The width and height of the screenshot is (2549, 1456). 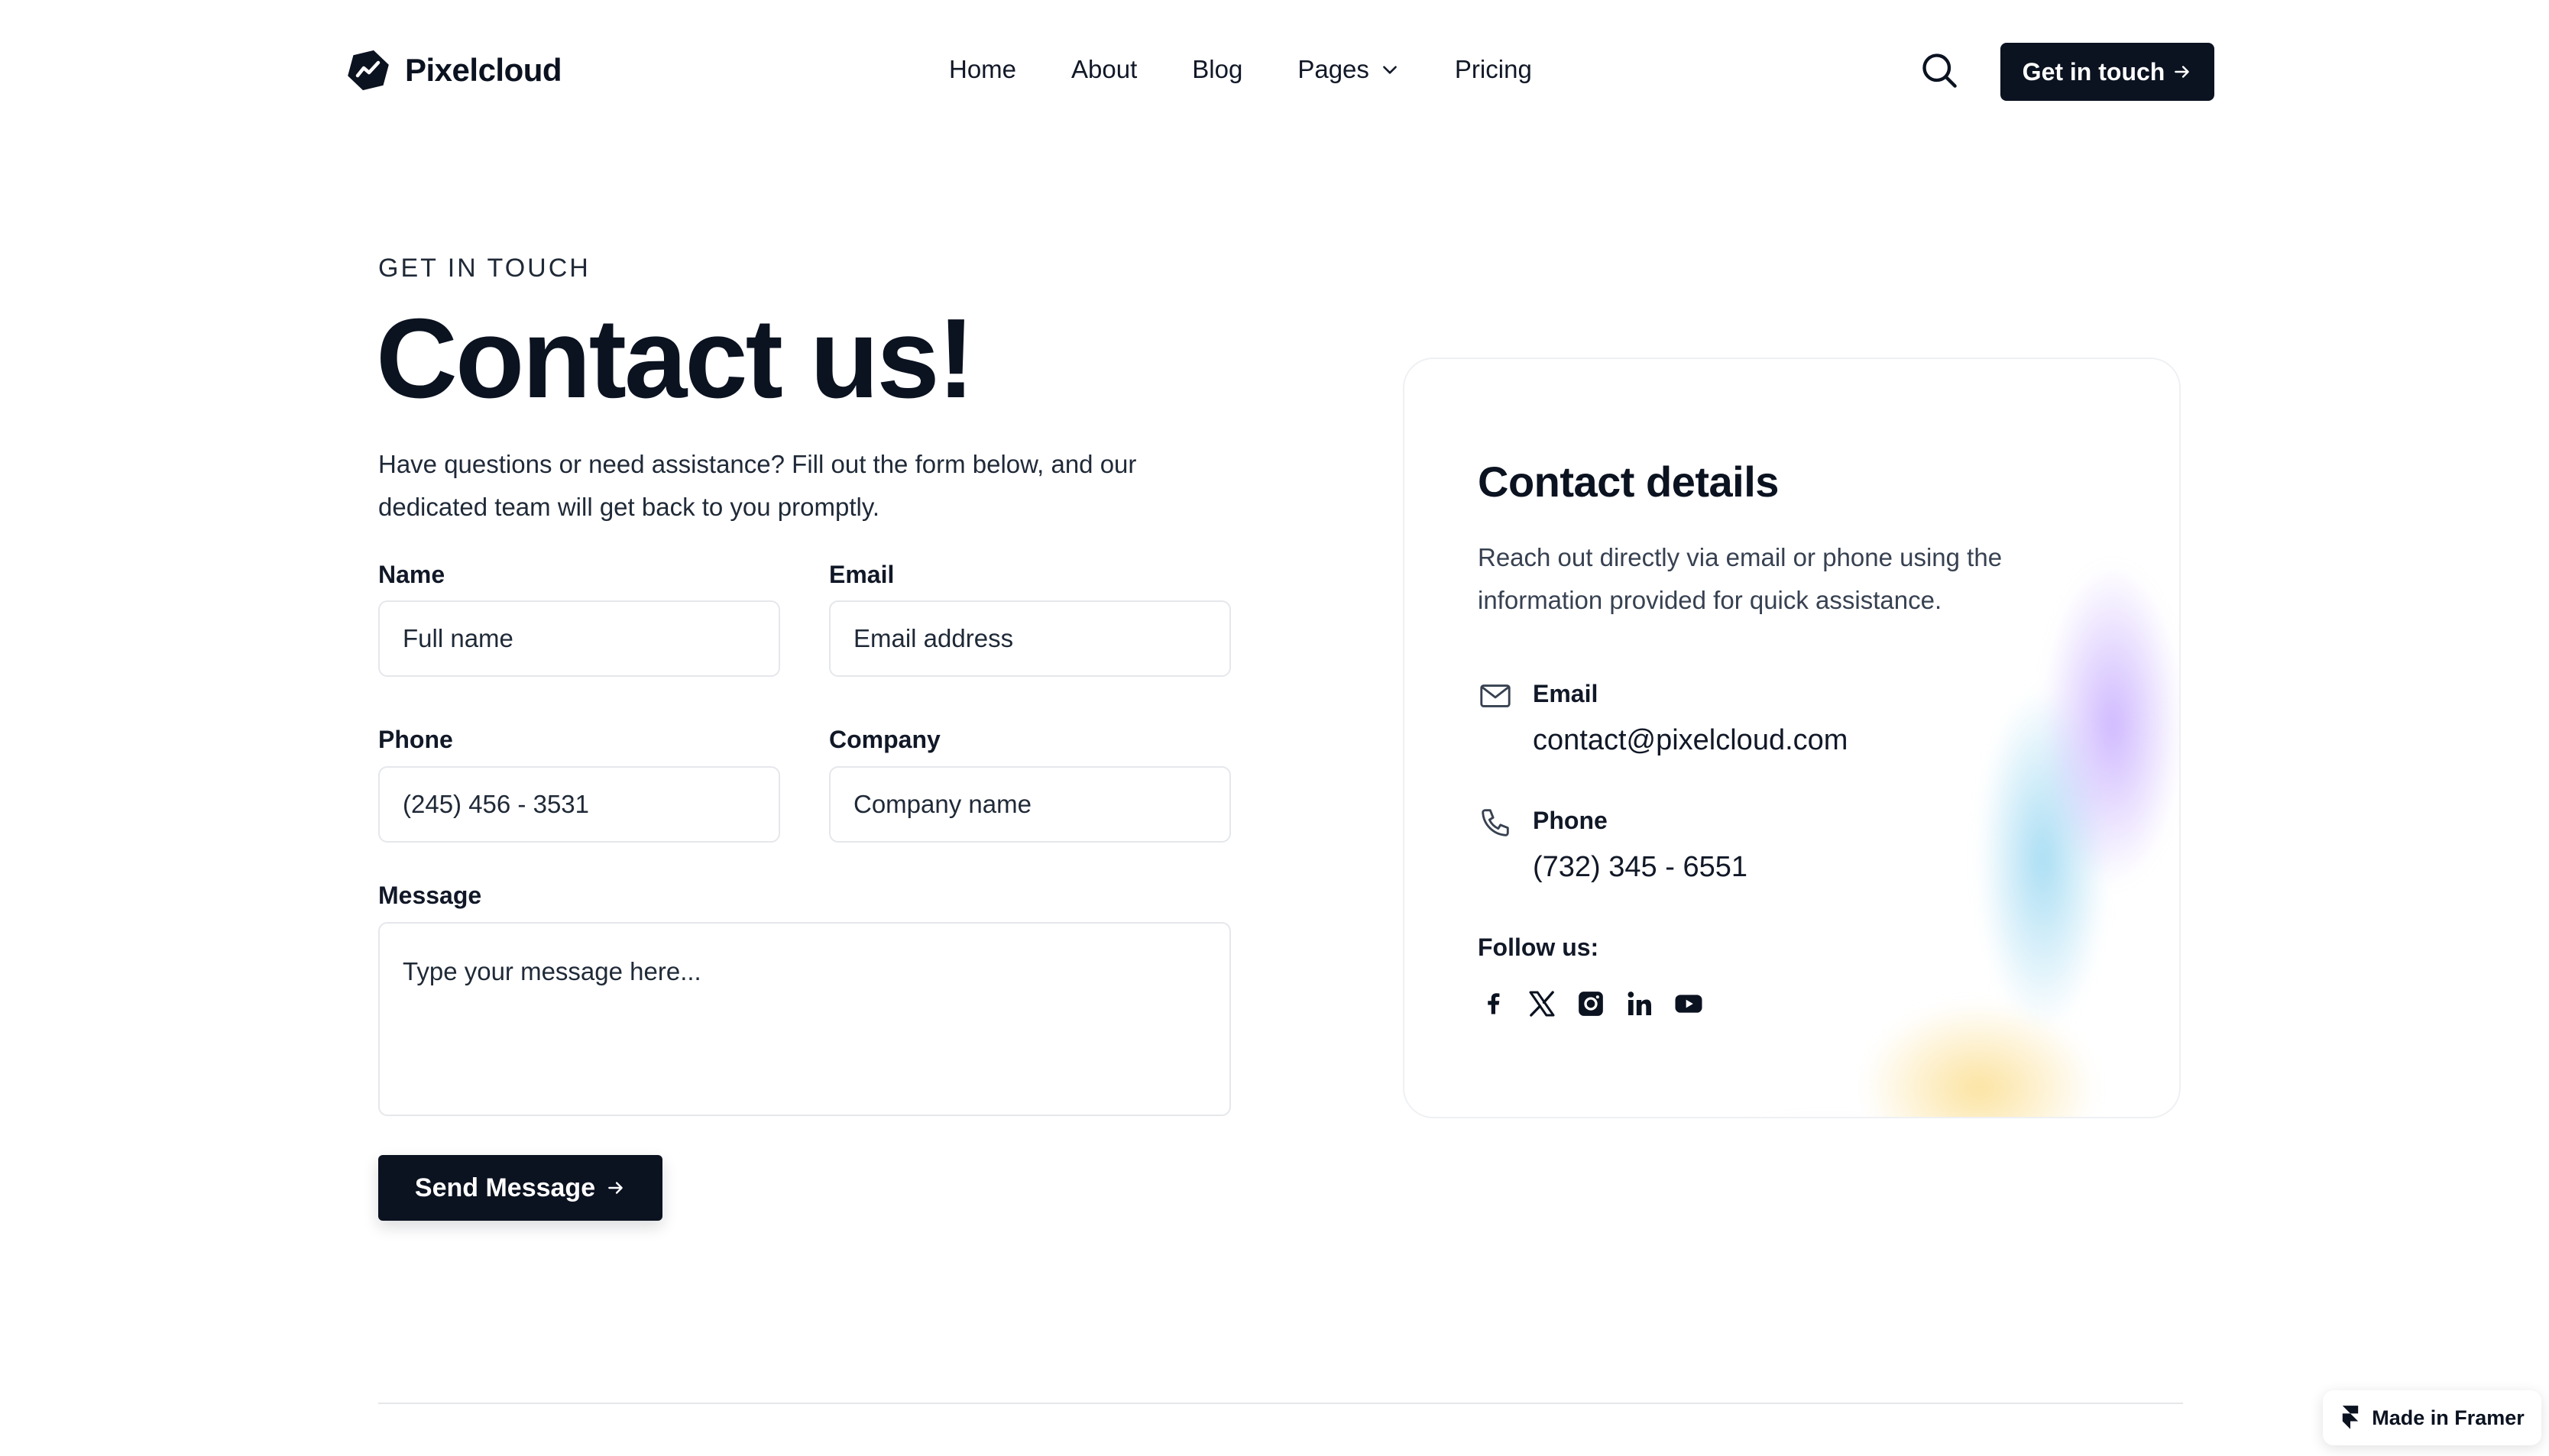 I want to click on linkedin-link, so click(x=1639, y=1004).